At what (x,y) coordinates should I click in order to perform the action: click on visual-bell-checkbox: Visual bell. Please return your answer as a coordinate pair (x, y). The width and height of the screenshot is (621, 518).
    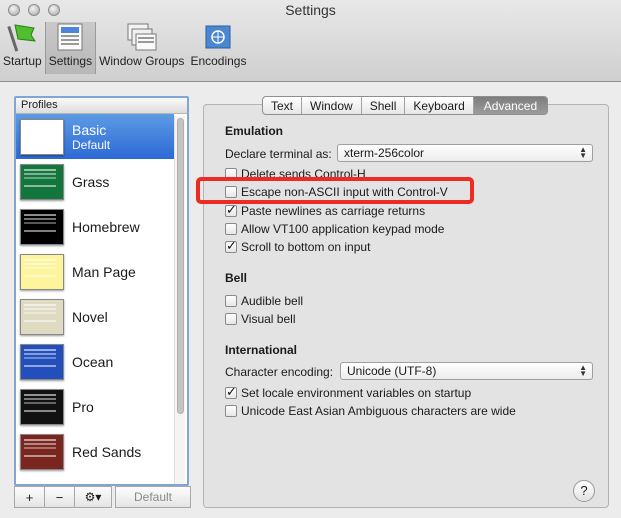
    Looking at the image, I should click on (260, 319).